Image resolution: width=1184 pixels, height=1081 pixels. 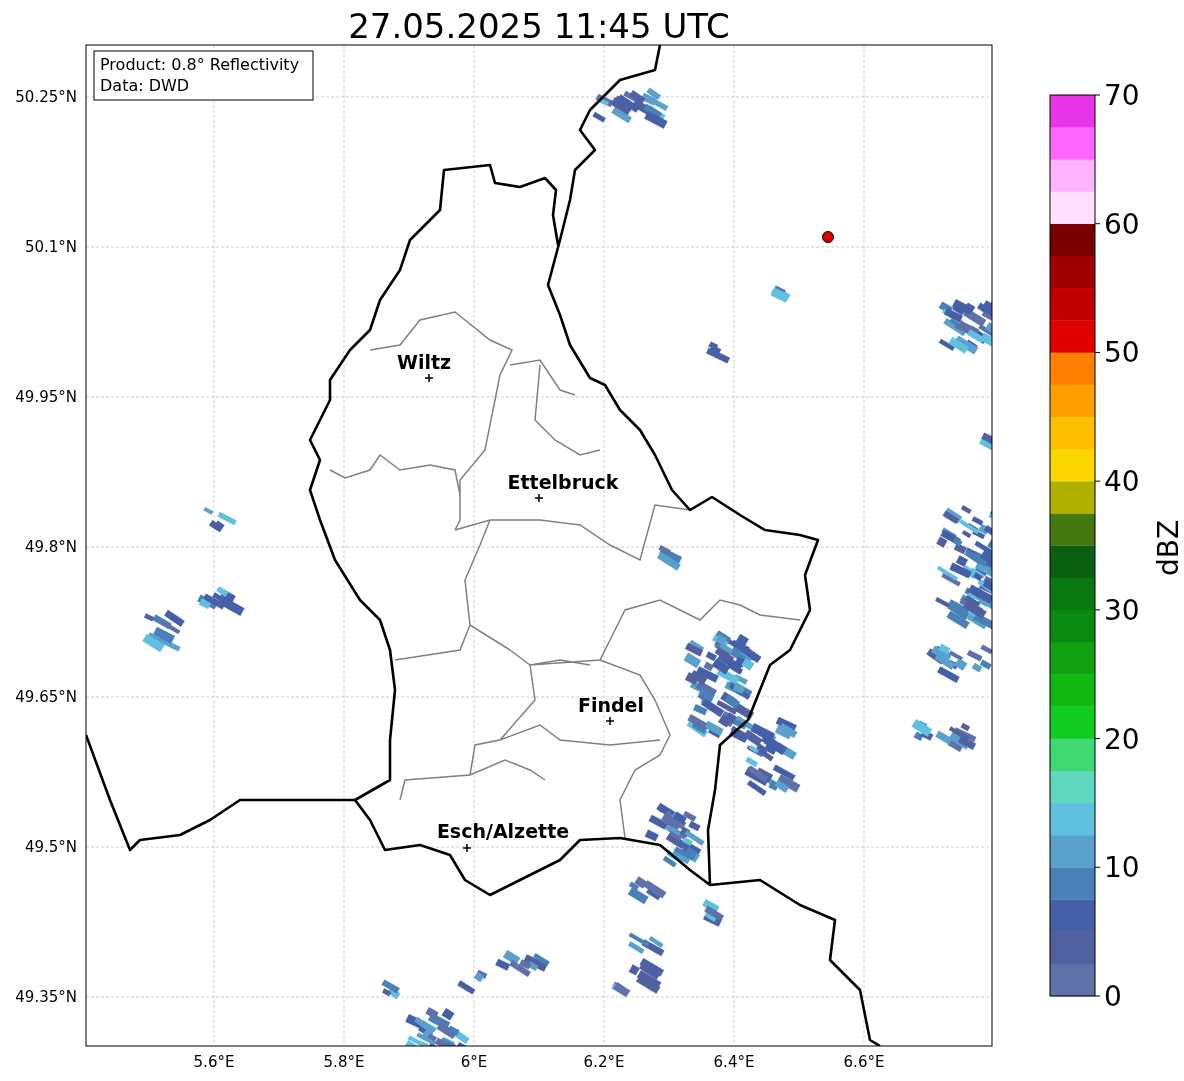 What do you see at coordinates (46, 697) in the screenshot?
I see `latitude-label: 49.65°N` at bounding box center [46, 697].